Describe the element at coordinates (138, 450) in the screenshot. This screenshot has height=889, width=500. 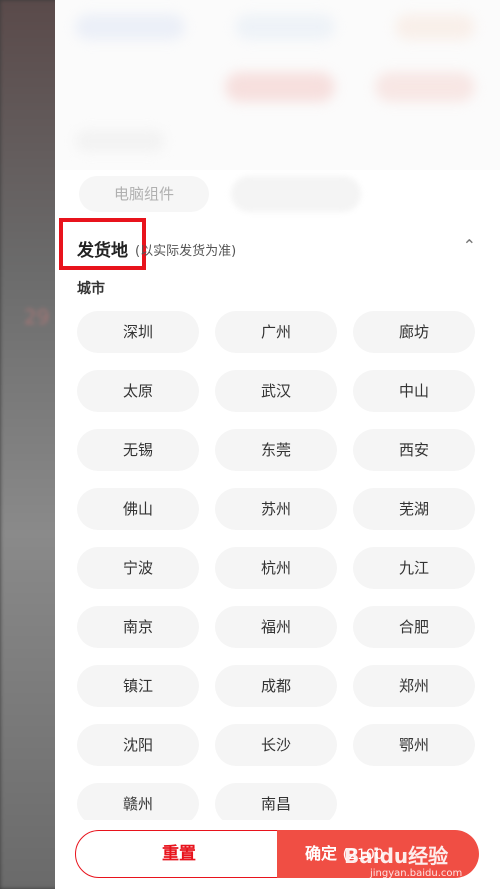
I see `city-chip: 无锡` at that location.